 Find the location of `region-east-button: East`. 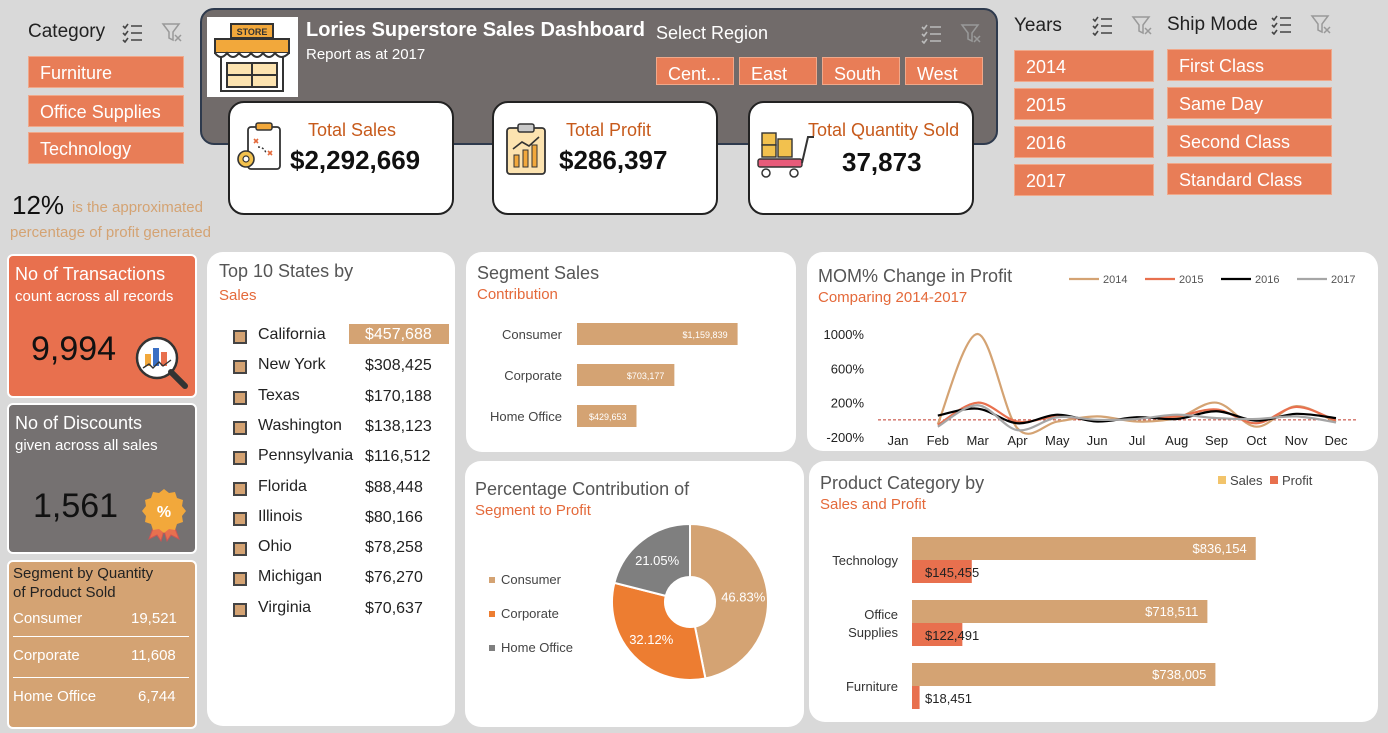

region-east-button: East is located at coordinates (778, 71).